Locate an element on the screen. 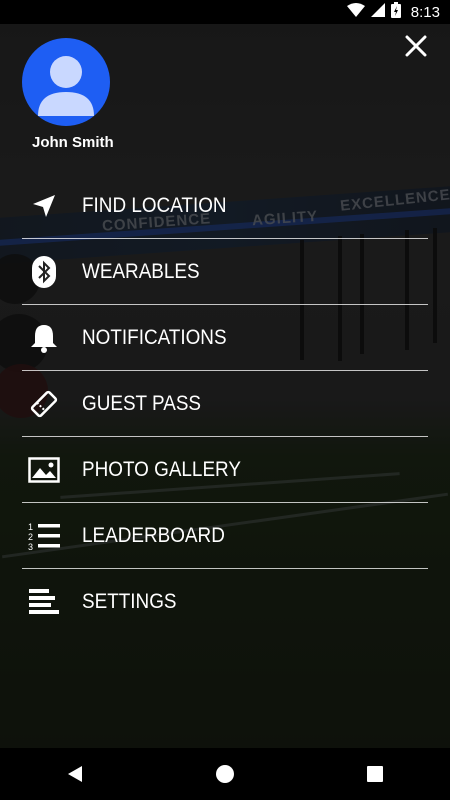 This screenshot has width=450, height=800. image-icon is located at coordinates (44, 470).